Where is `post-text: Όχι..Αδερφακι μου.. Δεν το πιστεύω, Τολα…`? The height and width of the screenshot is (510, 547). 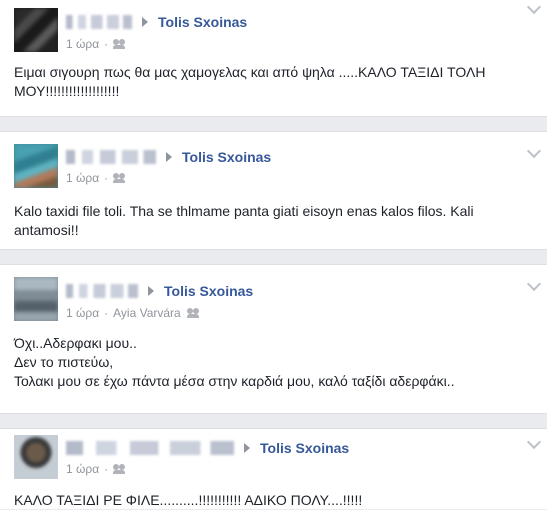
post-text: Όχι..Αδερφακι μου.. Δεν το πιστεύω, Τολα… is located at coordinates (273, 362).